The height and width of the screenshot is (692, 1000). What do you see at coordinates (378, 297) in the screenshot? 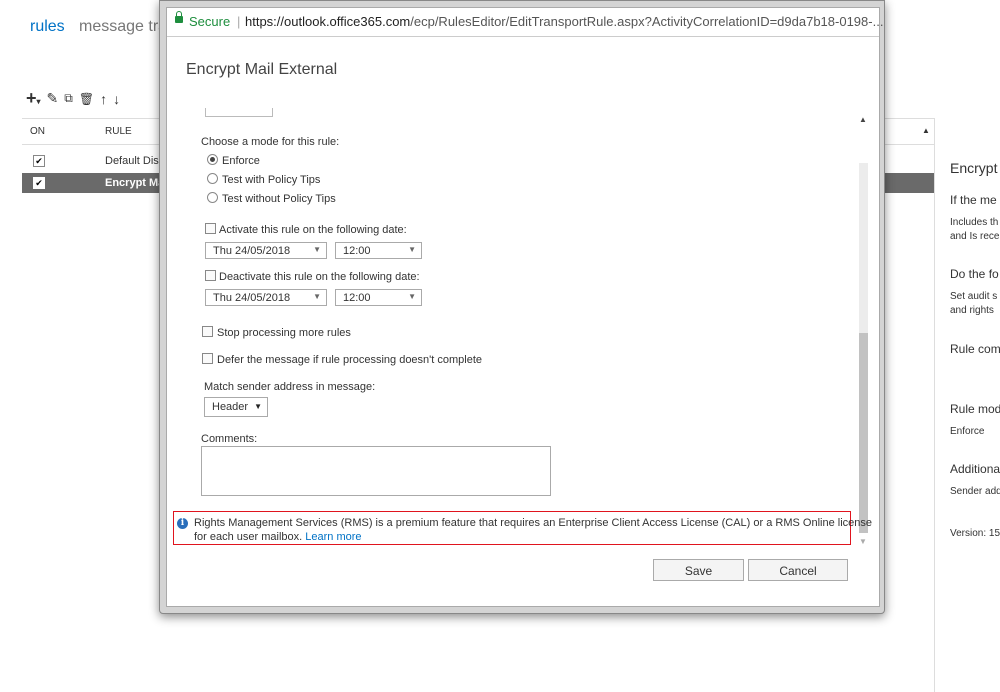
I see `deactivate-time-select: 12:00 ▼` at bounding box center [378, 297].